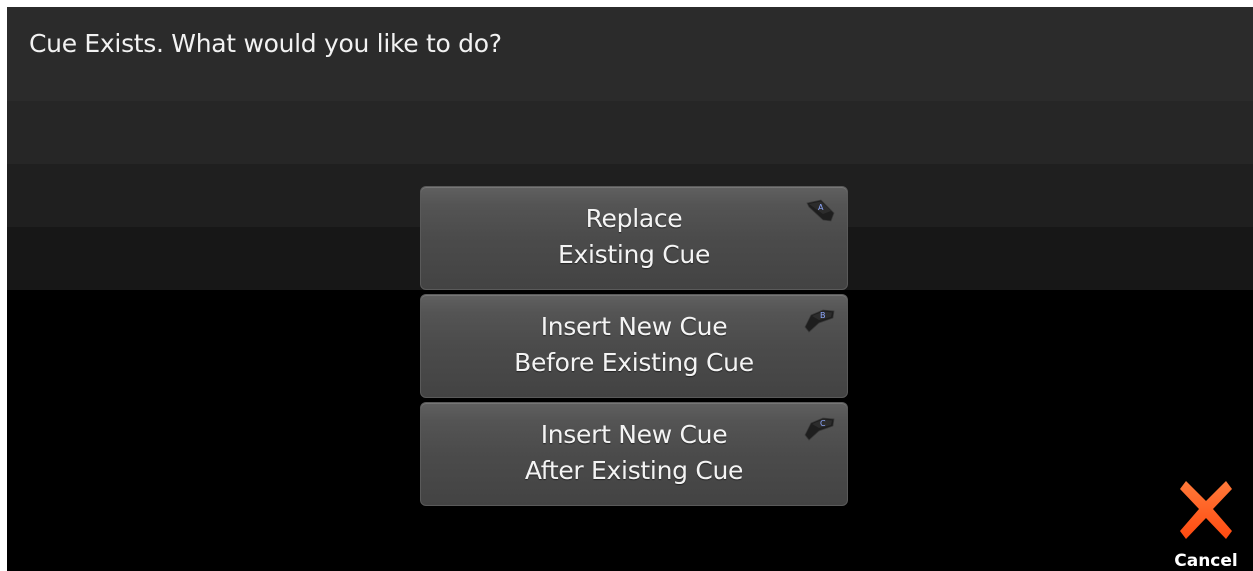  I want to click on insert-before-existing-cue-button: Insert New Cue Before Existing Cue B, so click(634, 346).